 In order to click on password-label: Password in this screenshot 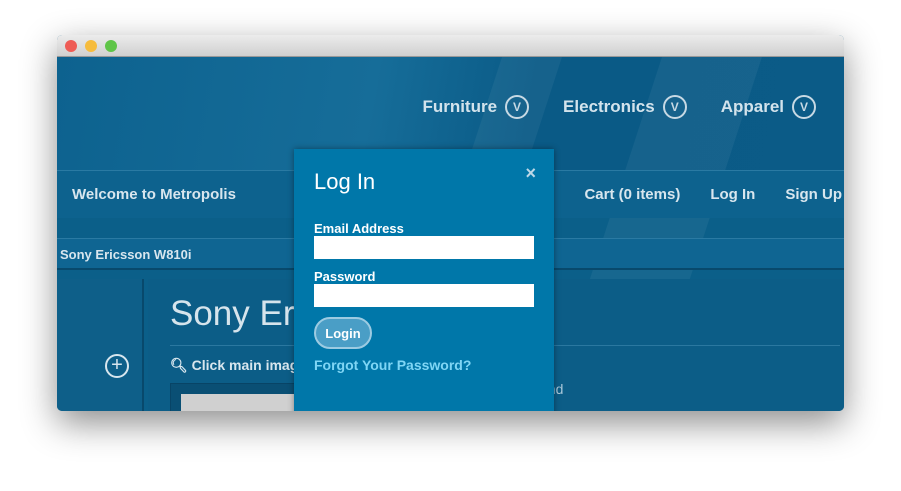, I will do `click(345, 276)`.